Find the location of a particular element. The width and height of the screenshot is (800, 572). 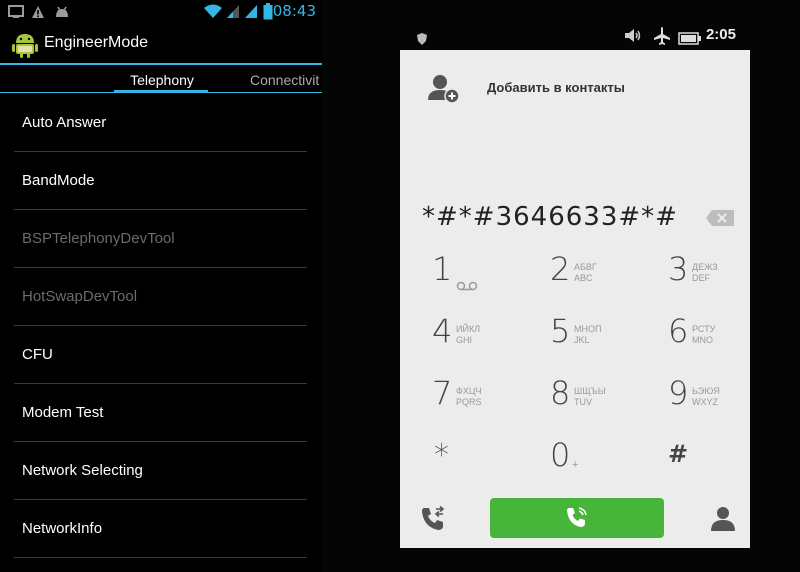

menu-item-label: CFU is located at coordinates (37, 354).